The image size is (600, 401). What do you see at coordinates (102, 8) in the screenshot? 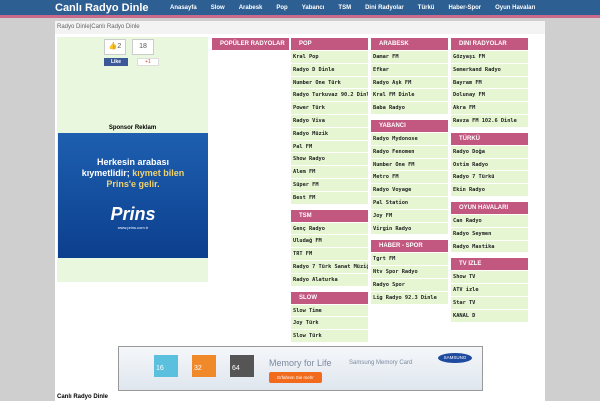
I see `site-logo: Canlı Radyo Dinle` at bounding box center [102, 8].